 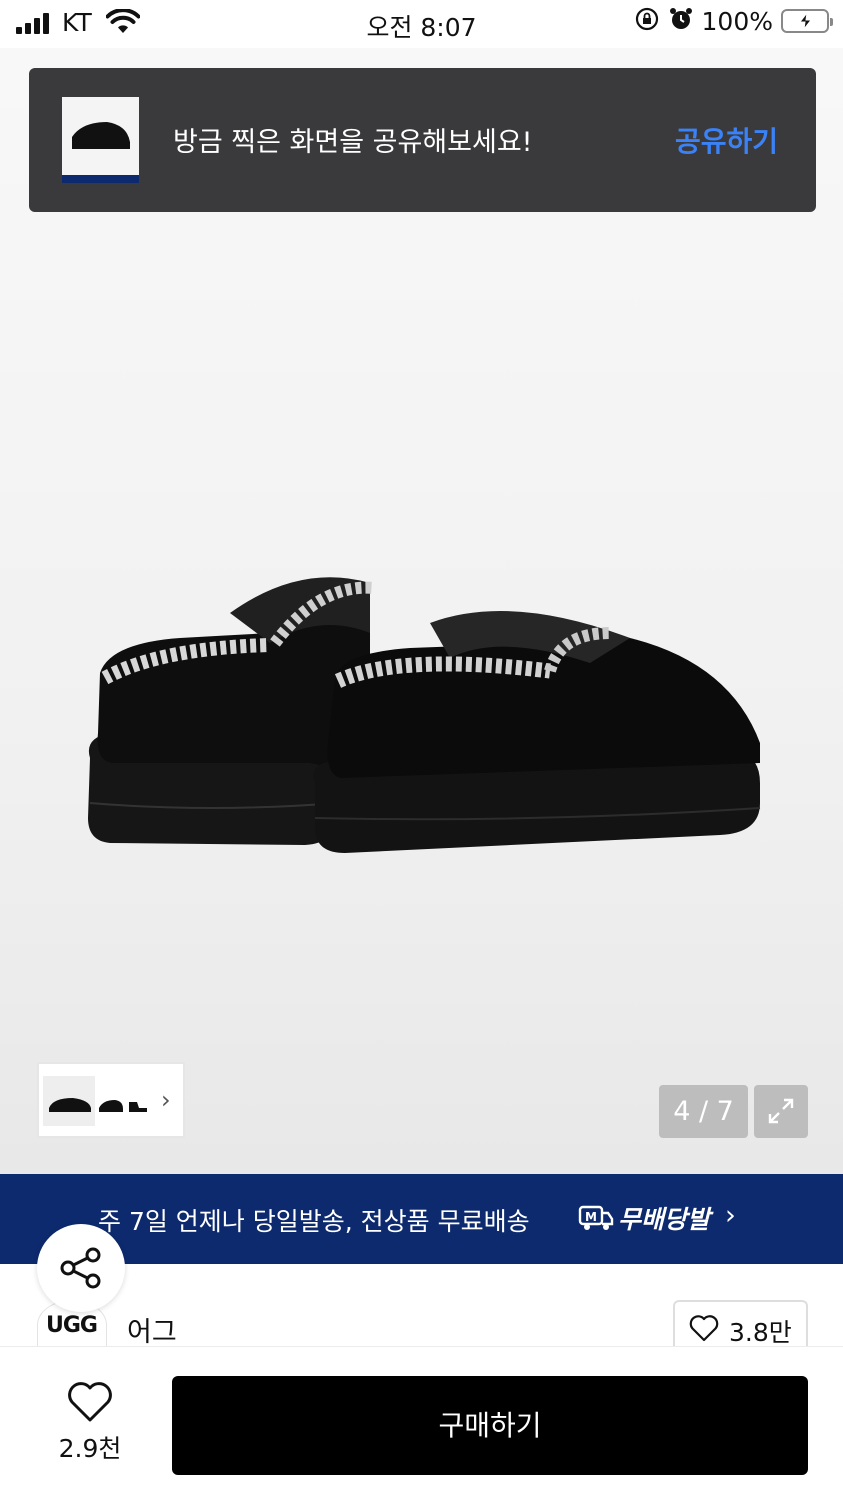 What do you see at coordinates (90, 1423) in the screenshot?
I see `wishlist-button: 2.9천` at bounding box center [90, 1423].